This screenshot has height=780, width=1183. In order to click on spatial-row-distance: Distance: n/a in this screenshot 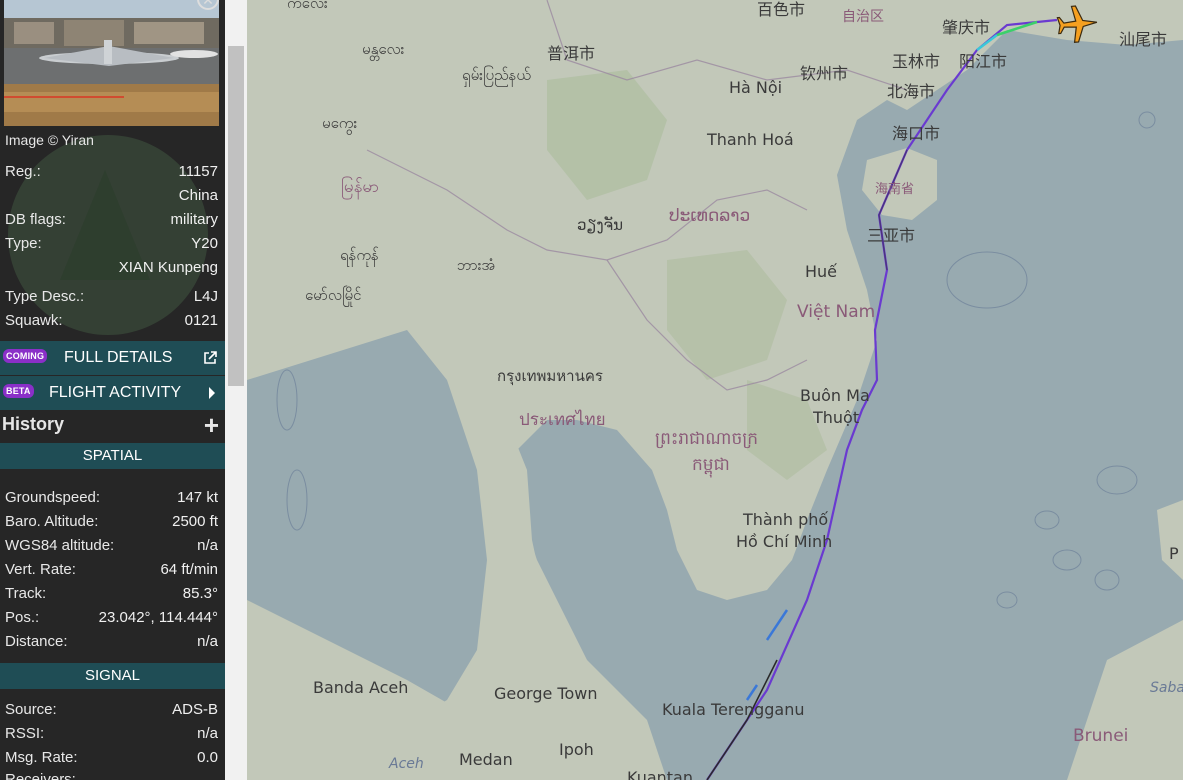, I will do `click(111, 642)`.